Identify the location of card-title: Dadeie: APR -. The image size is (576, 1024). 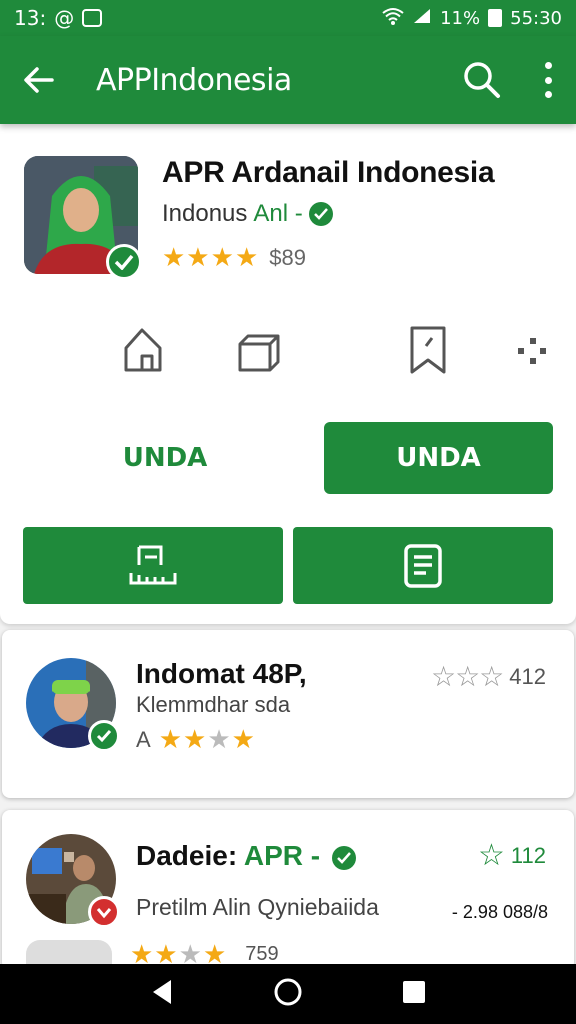
(246, 856).